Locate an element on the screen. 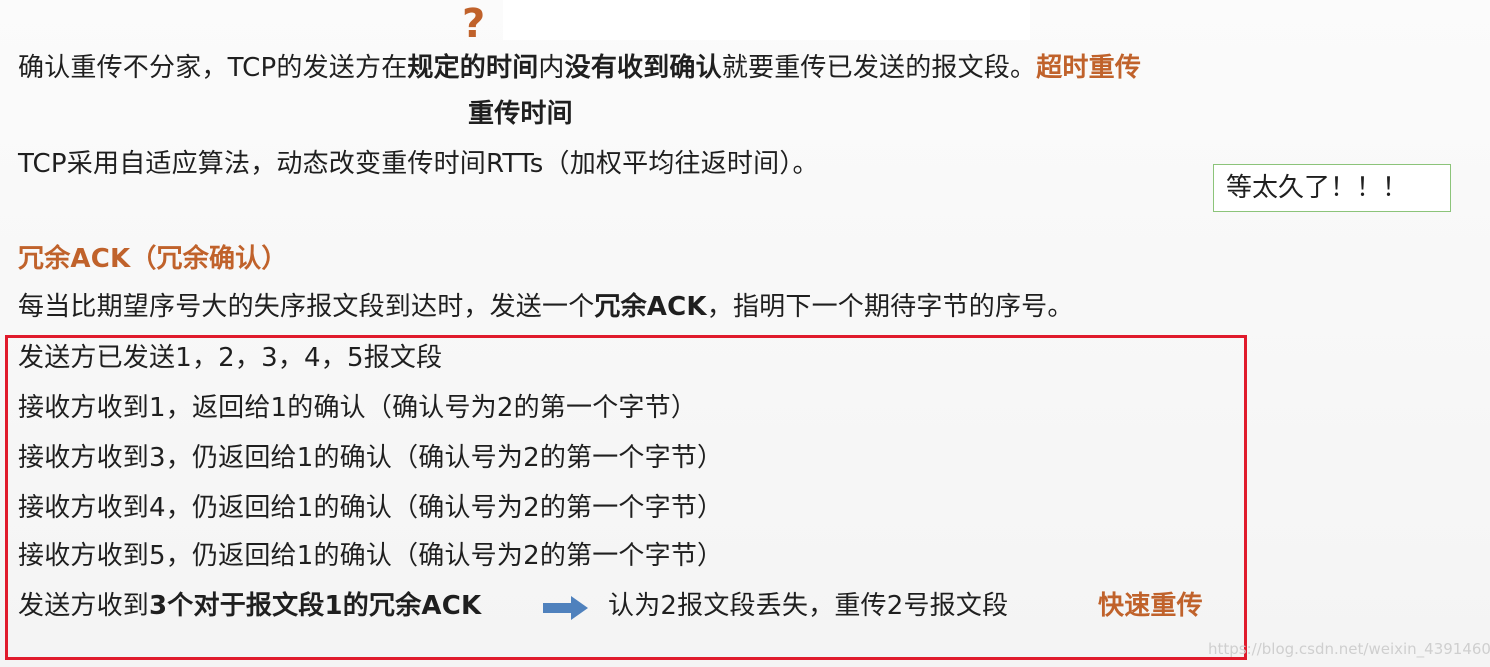  line1-bold-specified-time: 规定的时间 is located at coordinates (473, 68).